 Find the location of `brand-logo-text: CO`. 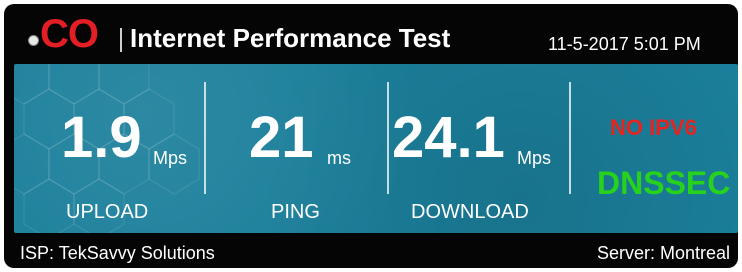

brand-logo-text: CO is located at coordinates (69, 34).